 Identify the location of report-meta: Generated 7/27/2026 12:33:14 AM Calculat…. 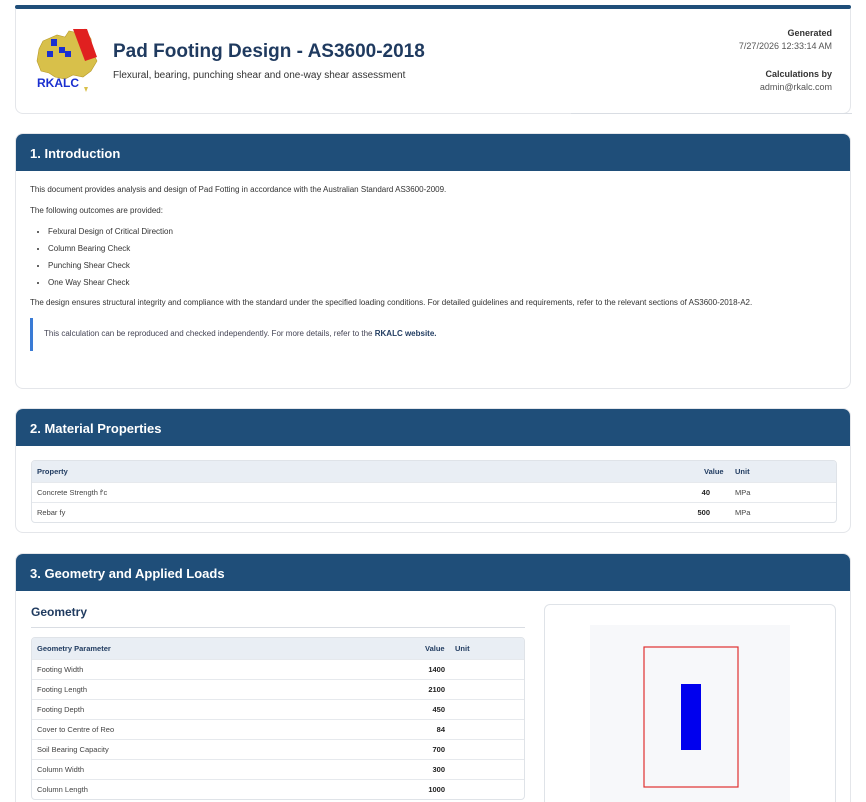
(785, 60).